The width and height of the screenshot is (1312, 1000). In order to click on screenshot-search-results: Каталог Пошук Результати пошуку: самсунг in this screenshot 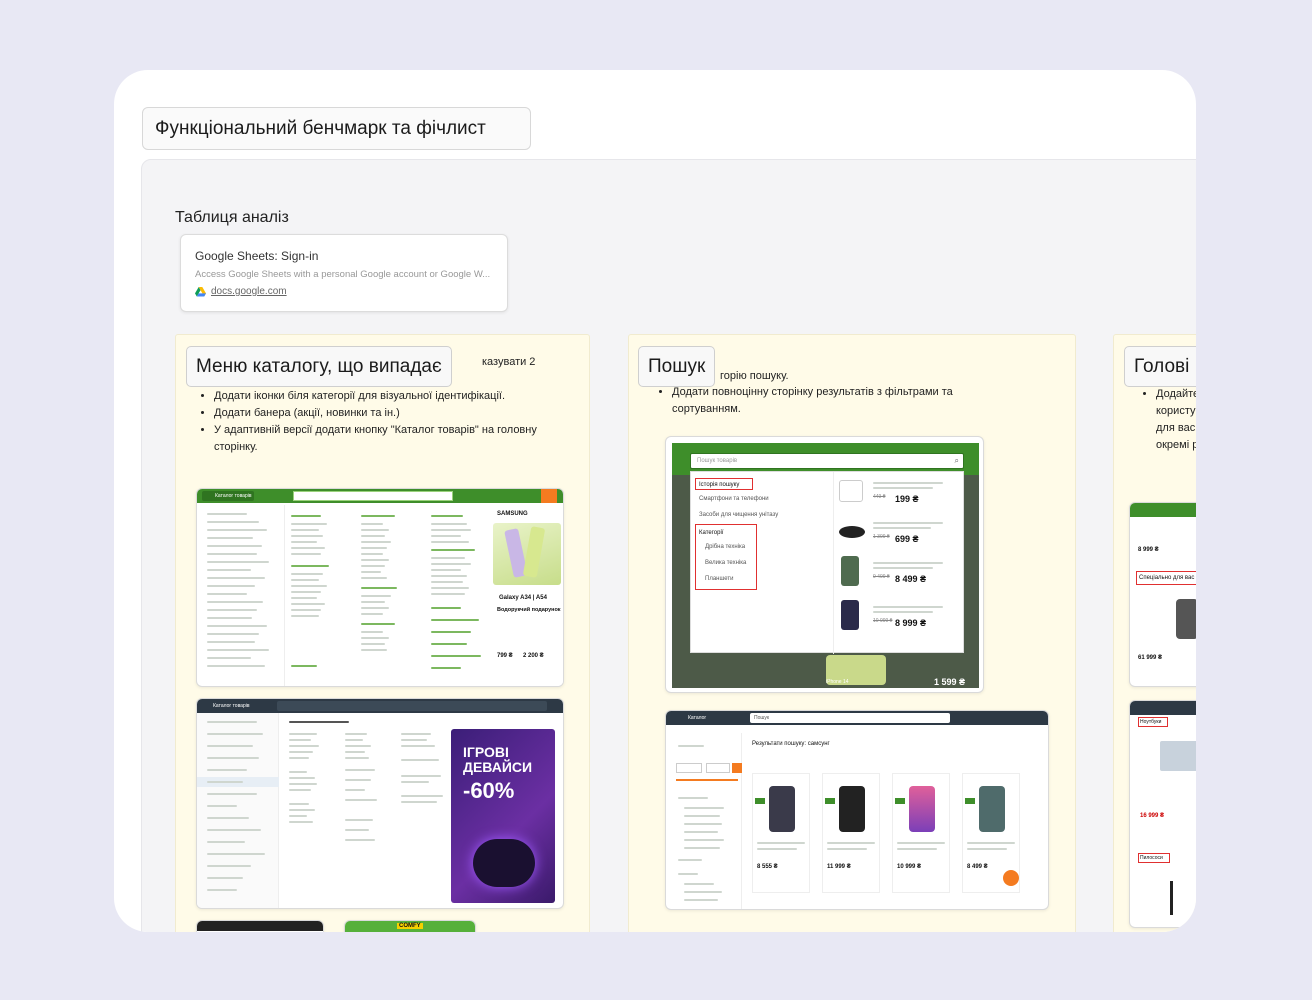, I will do `click(857, 810)`.